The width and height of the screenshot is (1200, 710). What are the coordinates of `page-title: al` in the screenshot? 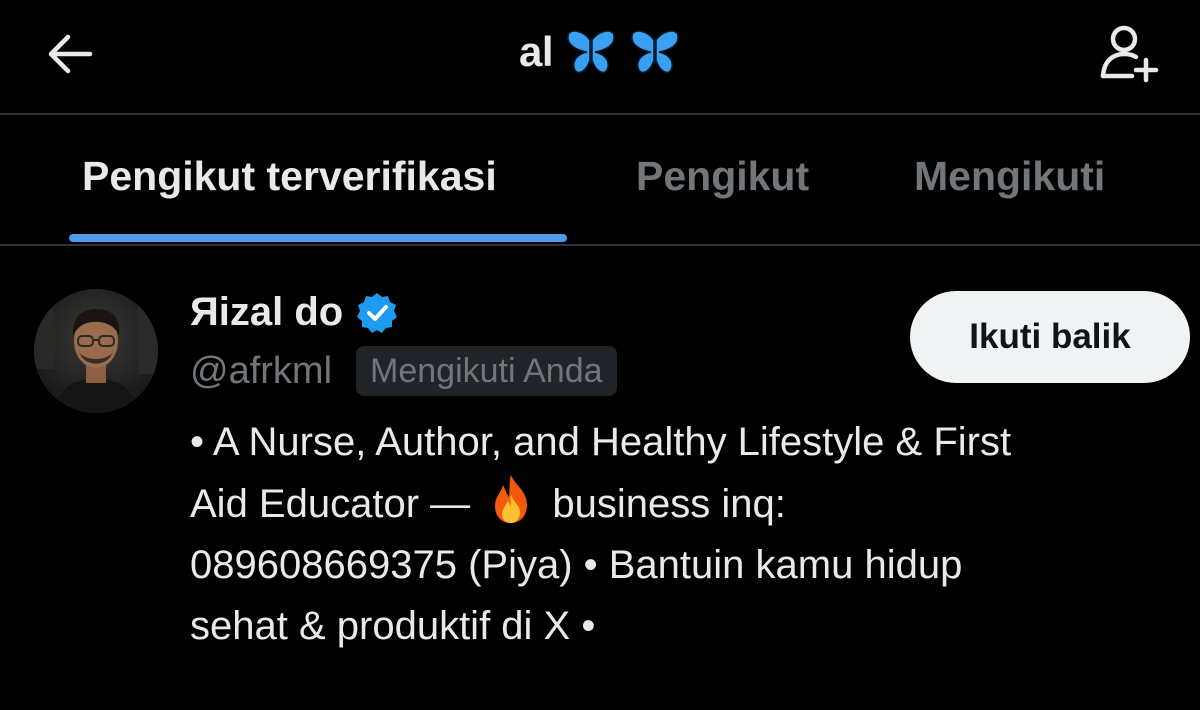 It's located at (600, 52).